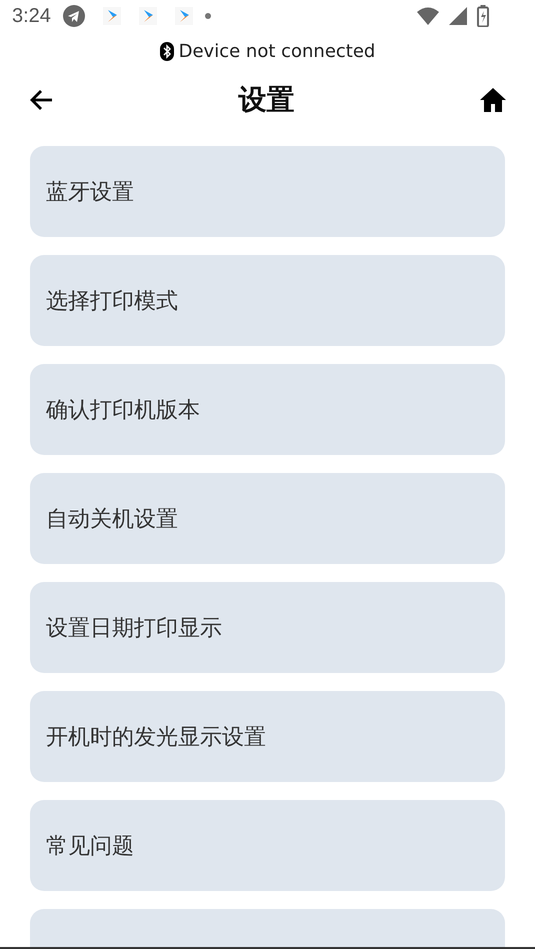  Describe the element at coordinates (167, 51) in the screenshot. I see `bluetooth-icon` at that location.